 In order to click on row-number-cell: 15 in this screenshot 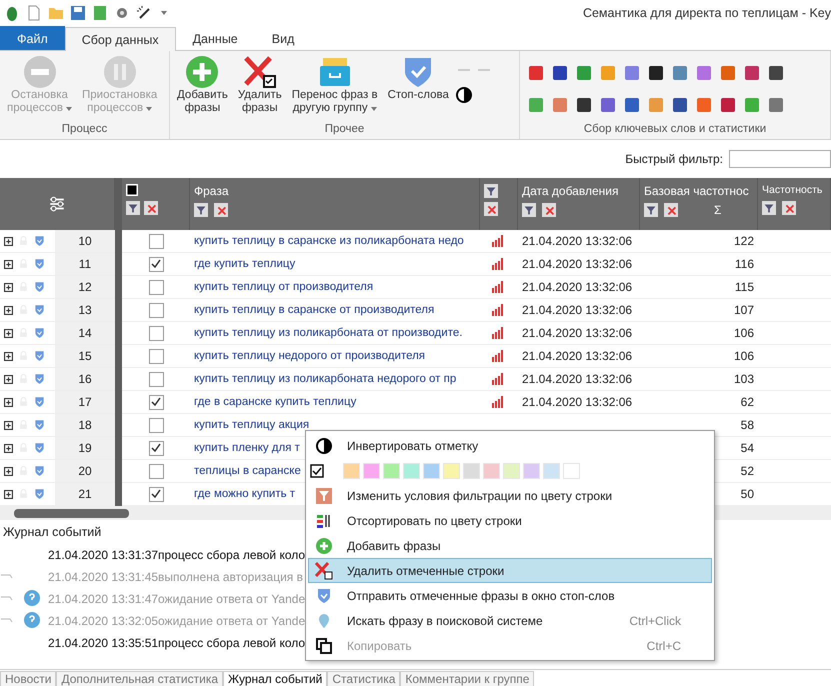, I will do `click(85, 356)`.